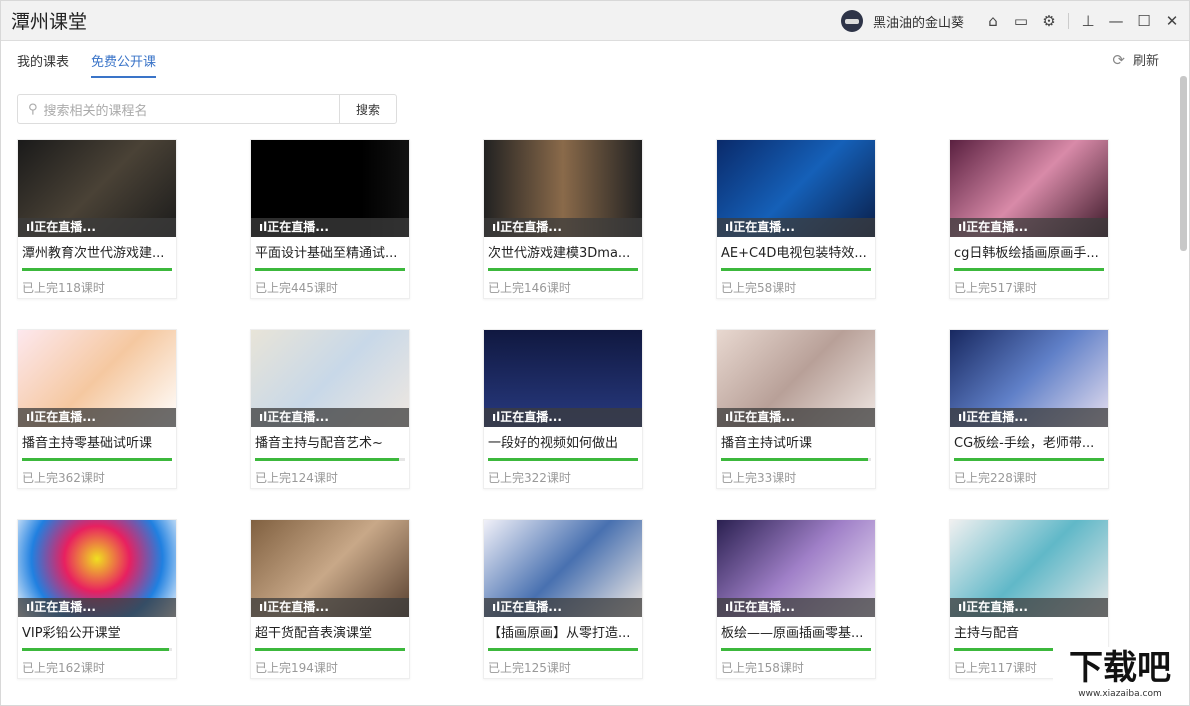 The image size is (1190, 706). Describe the element at coordinates (759, 478) in the screenshot. I see `lesson-count: 已上完33课时` at that location.